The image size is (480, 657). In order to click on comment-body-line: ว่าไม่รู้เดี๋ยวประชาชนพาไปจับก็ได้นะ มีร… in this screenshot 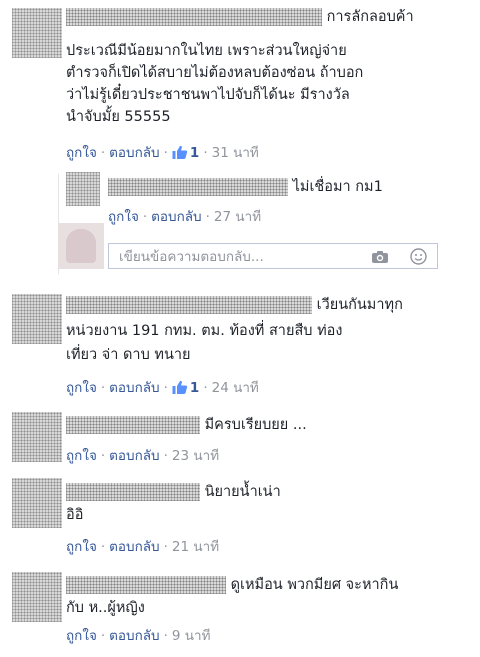, I will do `click(208, 95)`.